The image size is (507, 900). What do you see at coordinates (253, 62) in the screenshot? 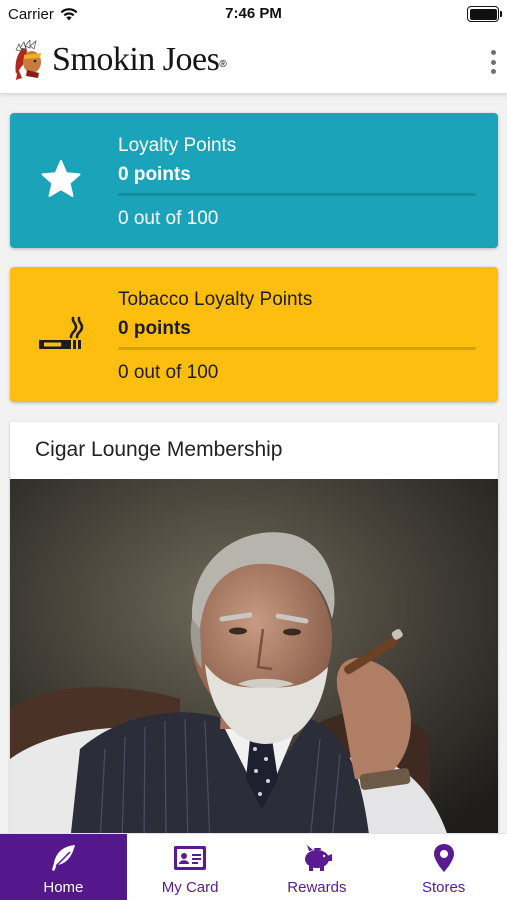
I see `app-header: Smokin Joes ®` at bounding box center [253, 62].